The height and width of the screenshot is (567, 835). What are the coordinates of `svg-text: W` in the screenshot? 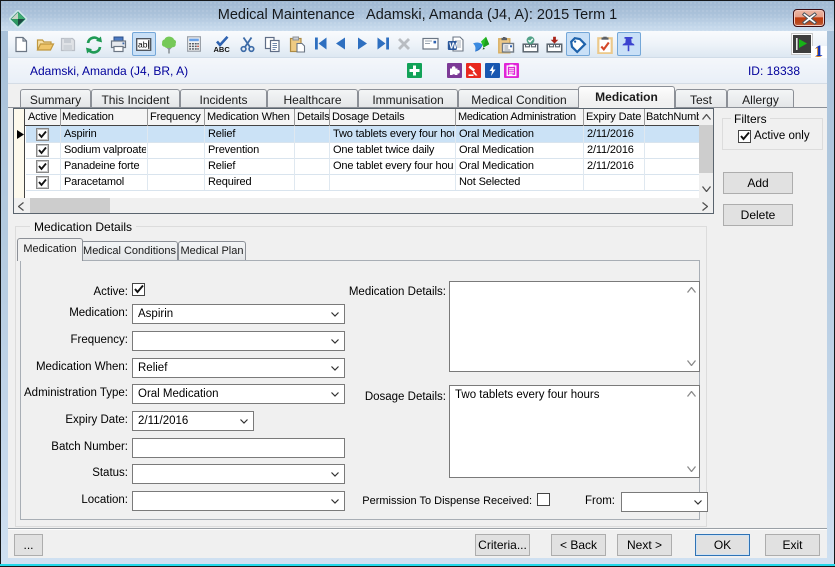 It's located at (453, 45).